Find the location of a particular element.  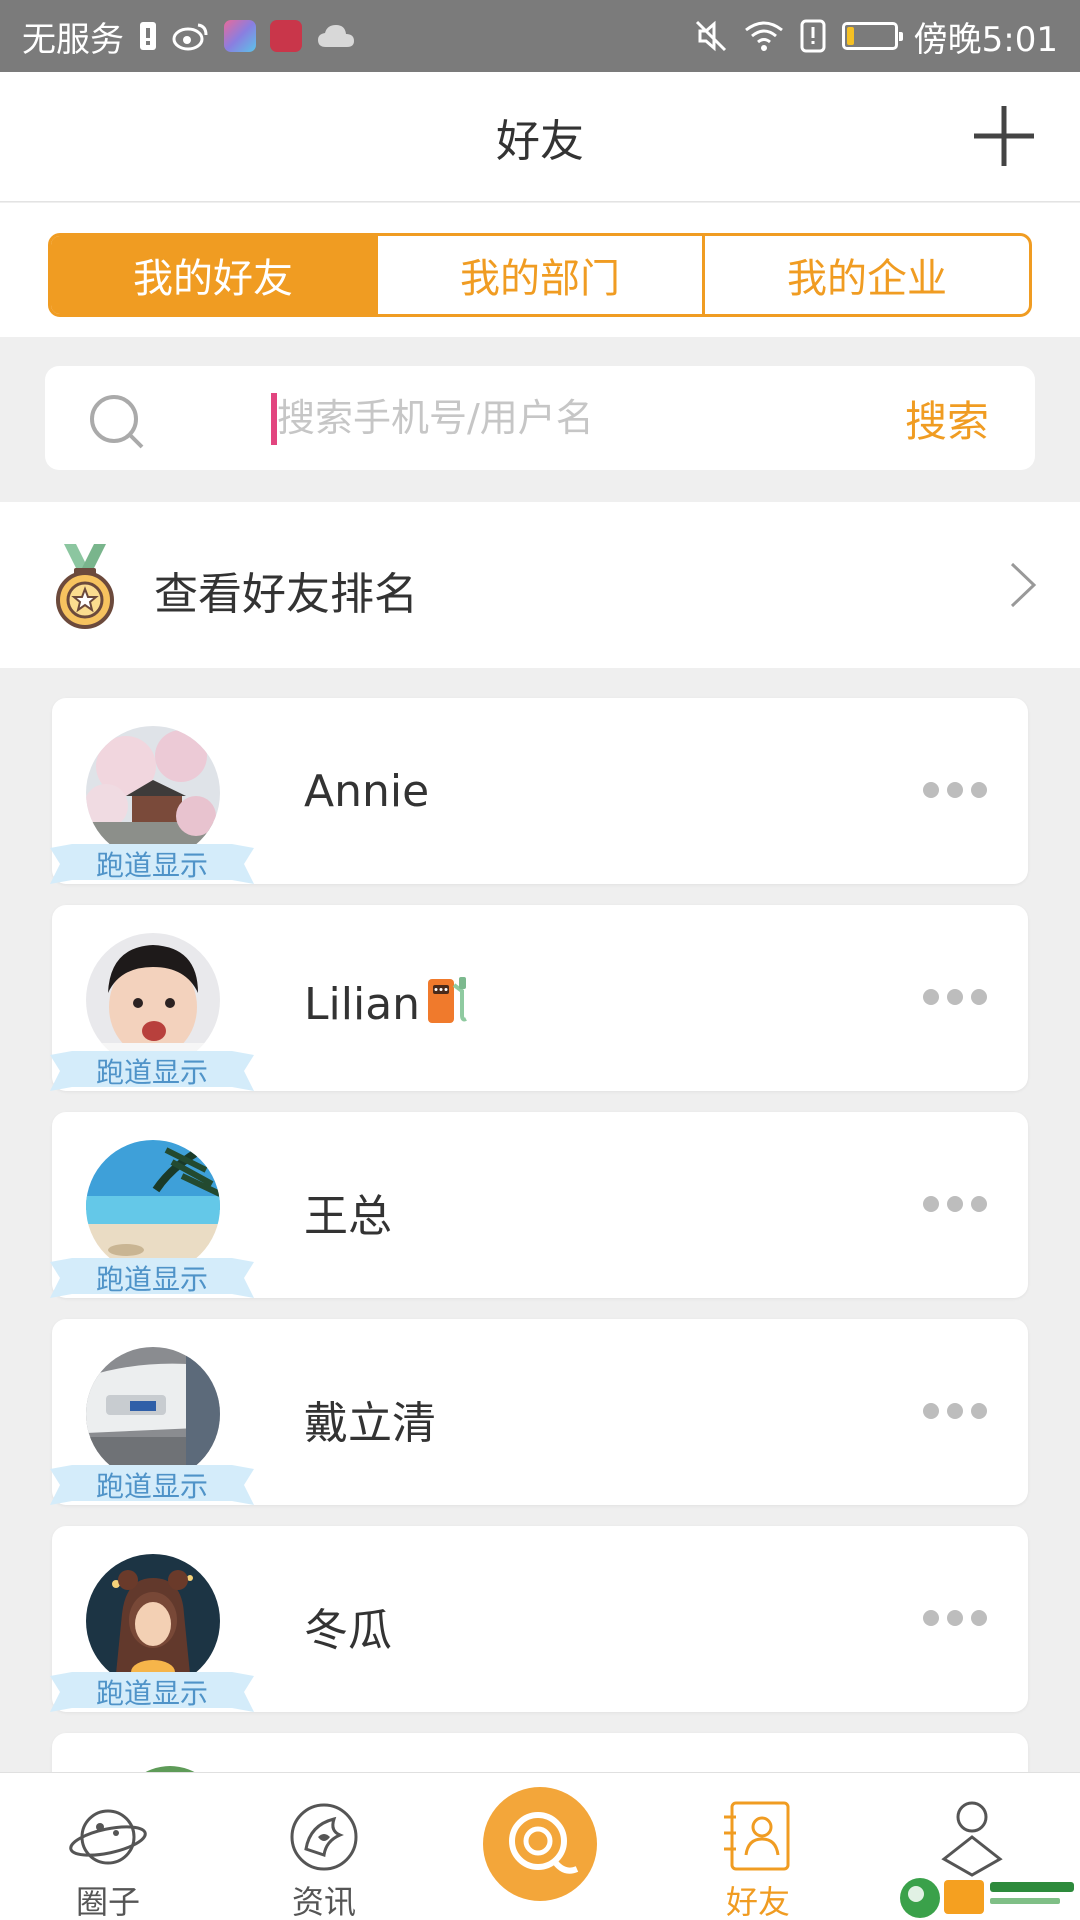

add-friend-button is located at coordinates (1004, 136).